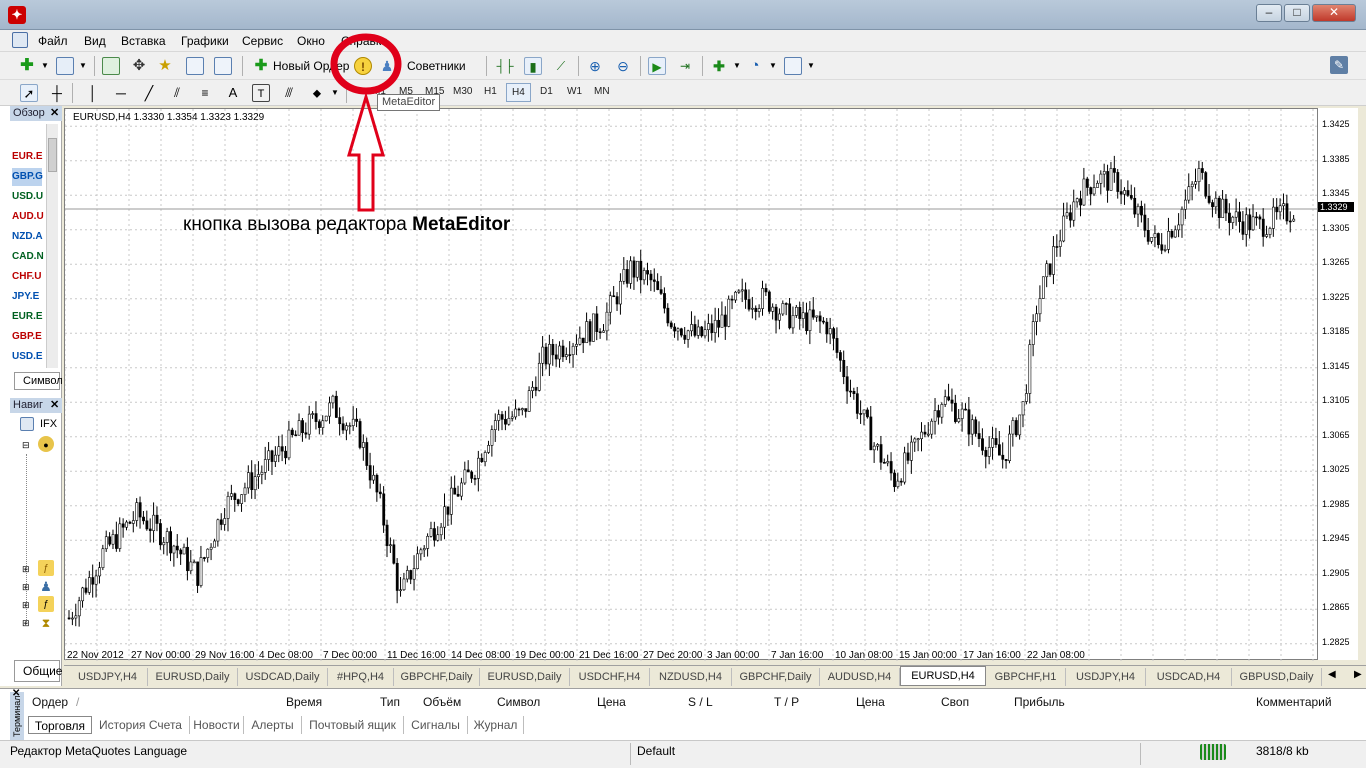 The height and width of the screenshot is (768, 1366). Describe the element at coordinates (261, 66) in the screenshot. I see `new-order-icon: ✚` at that location.